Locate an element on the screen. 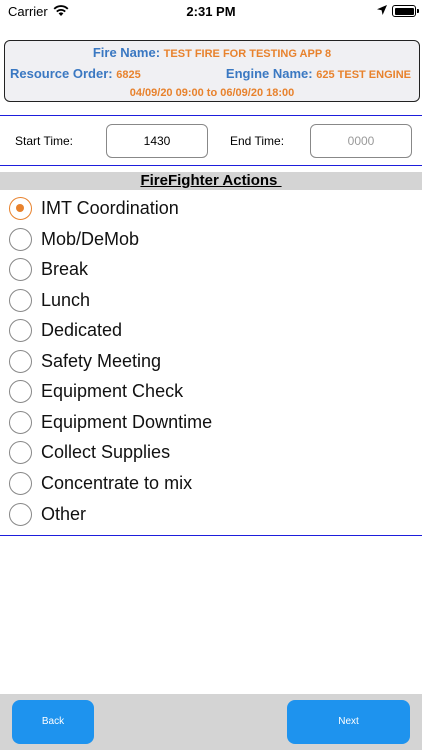 This screenshot has height=750, width=422. action-option: Equipment Downtime is located at coordinates (209, 423).